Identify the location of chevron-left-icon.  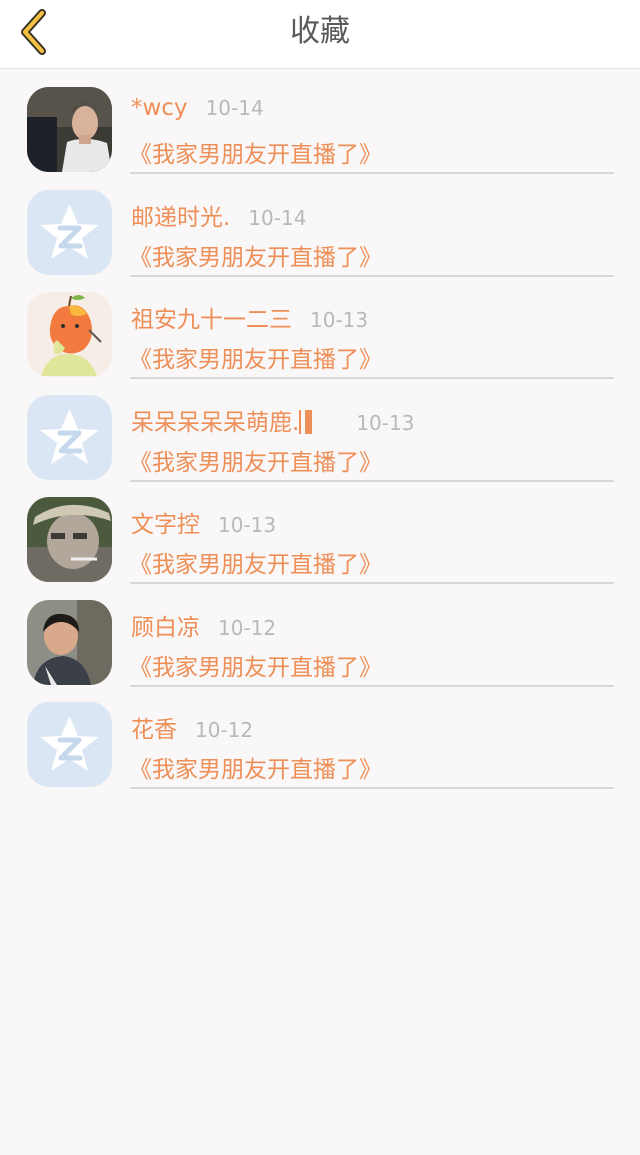
(33, 32).